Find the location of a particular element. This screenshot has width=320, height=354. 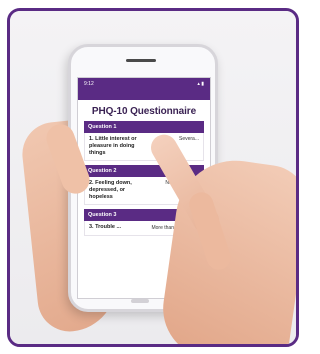

question-header: Question 1 is located at coordinates (144, 127).